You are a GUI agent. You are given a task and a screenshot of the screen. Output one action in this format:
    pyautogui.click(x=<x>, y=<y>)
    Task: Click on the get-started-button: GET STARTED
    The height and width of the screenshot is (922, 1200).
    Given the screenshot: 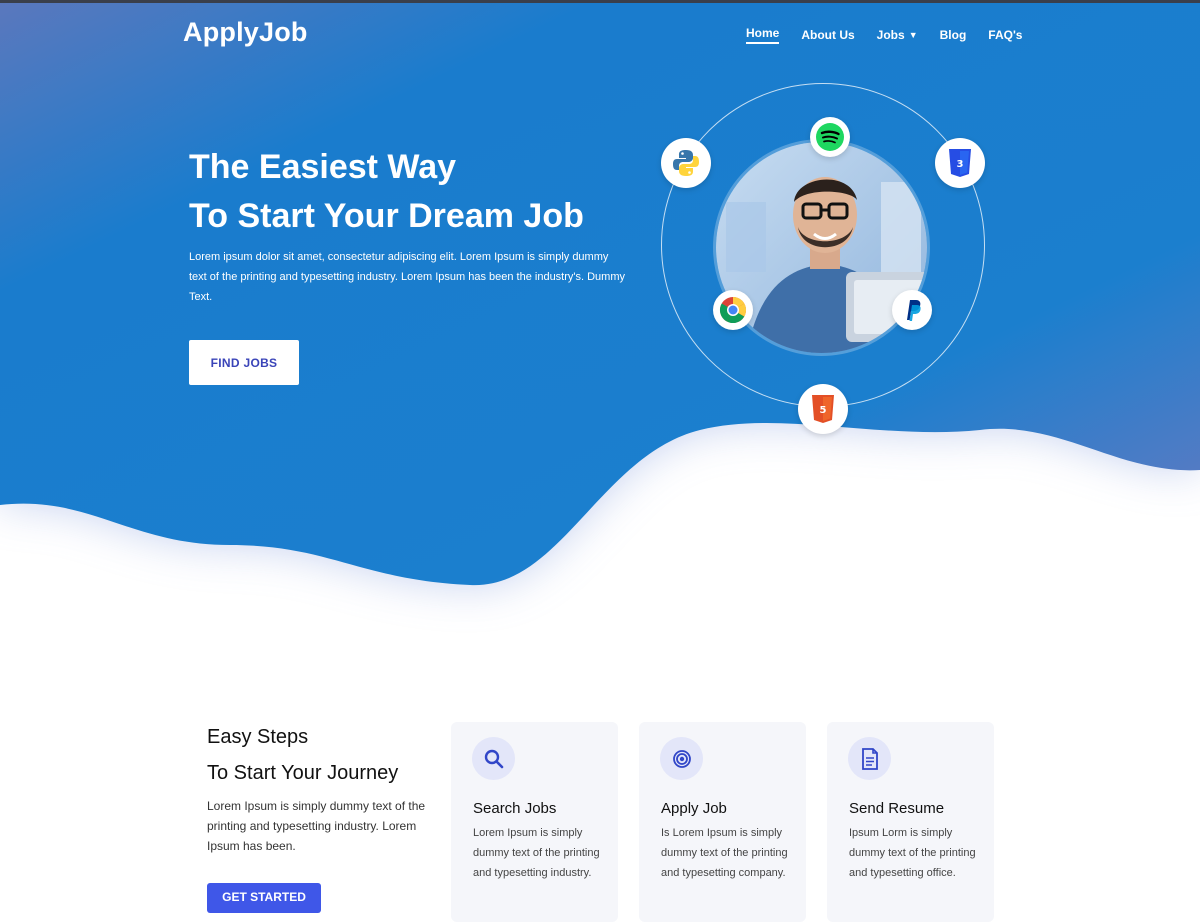 What is the action you would take?
    pyautogui.click(x=264, y=898)
    